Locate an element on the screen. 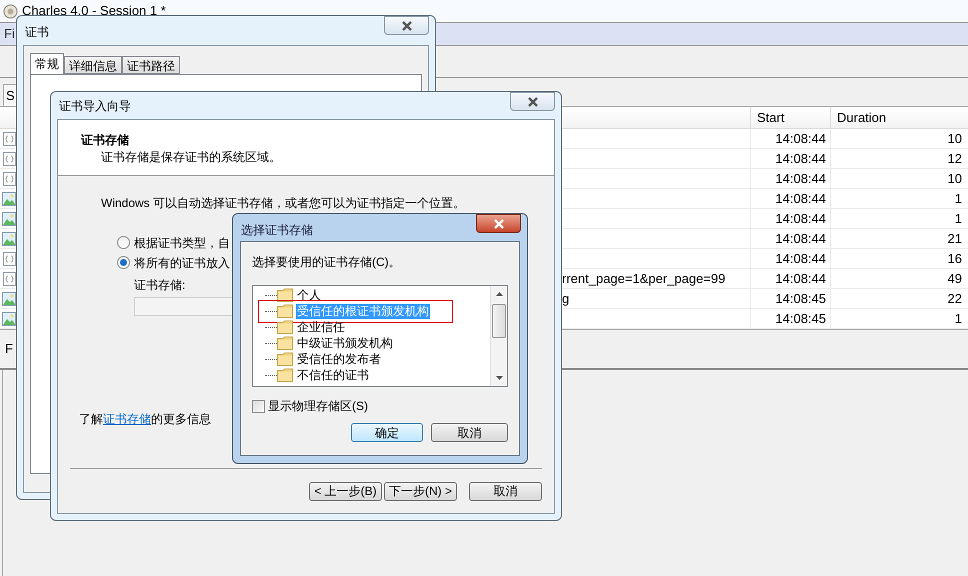 The height and width of the screenshot is (576, 968). radio-label: 根据证书类型，自 is located at coordinates (182, 243).